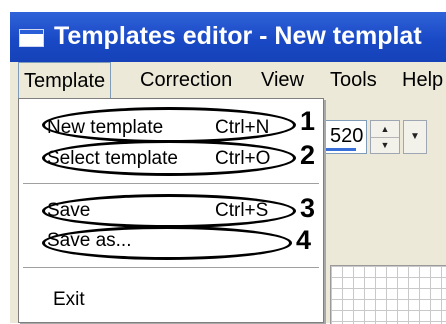  Describe the element at coordinates (282, 80) in the screenshot. I see `menu-view: View` at that location.